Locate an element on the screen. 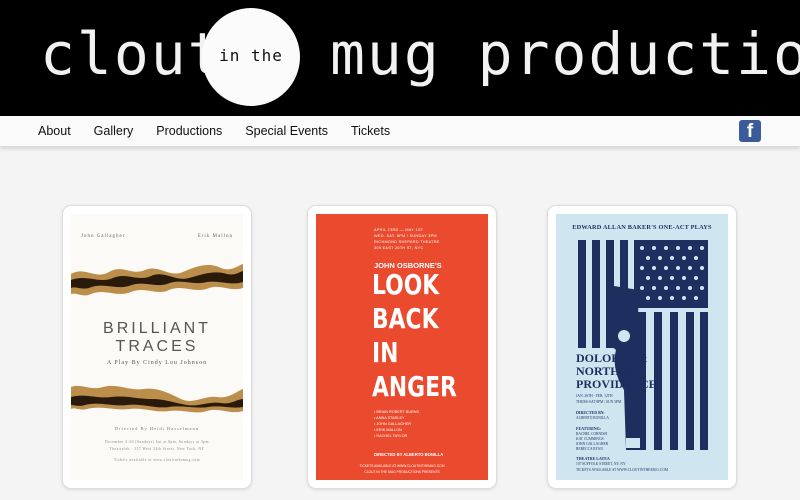 This screenshot has width=800, height=500. poster-title-word-4: ANGER is located at coordinates (414, 386).